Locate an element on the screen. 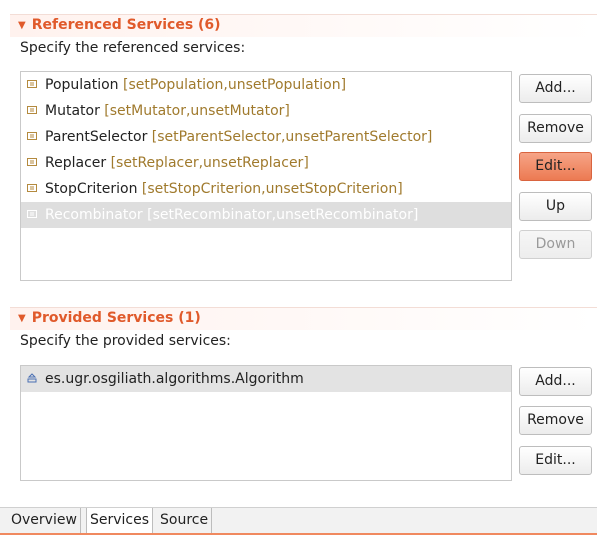  service-name: Recombinator is located at coordinates (94, 215).